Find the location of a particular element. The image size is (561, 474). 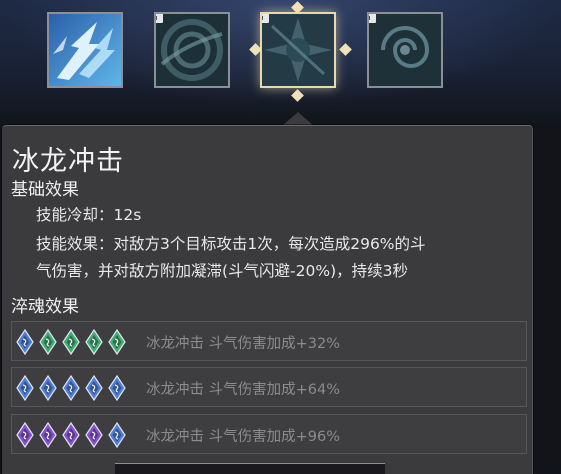

effect-text-line1: 技能效果：对敌方3个目标攻击1次，每次造成296%的斗 is located at coordinates (231, 244).